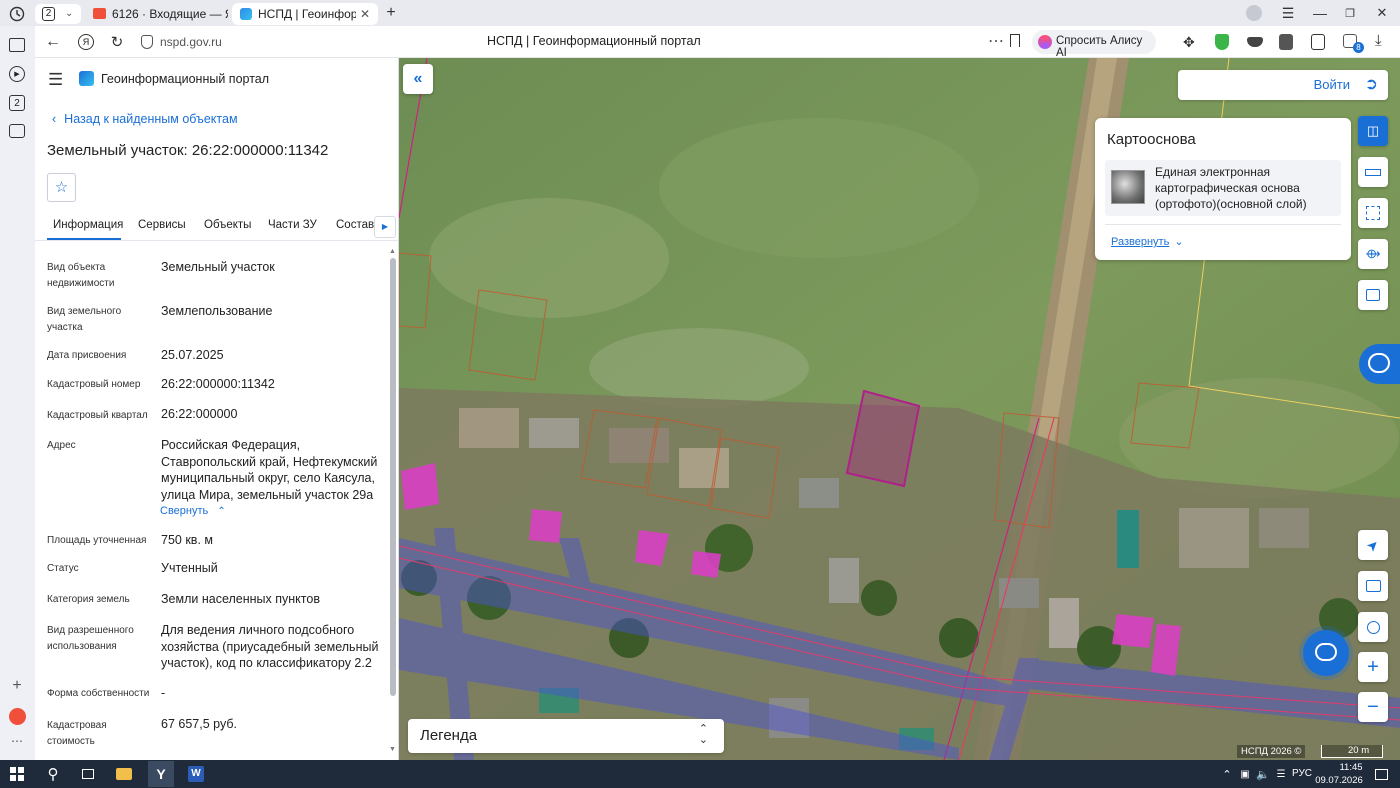 The image size is (1400, 788). I want to click on download-arrow-icon: ⤓, so click(1378, 40).